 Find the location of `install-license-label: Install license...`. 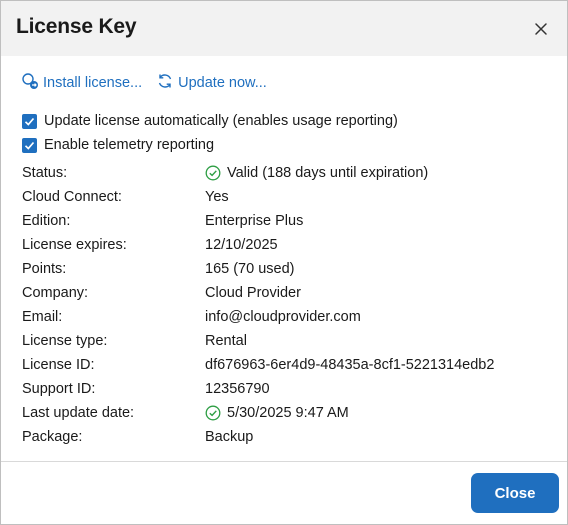

install-license-label: Install license... is located at coordinates (93, 83).